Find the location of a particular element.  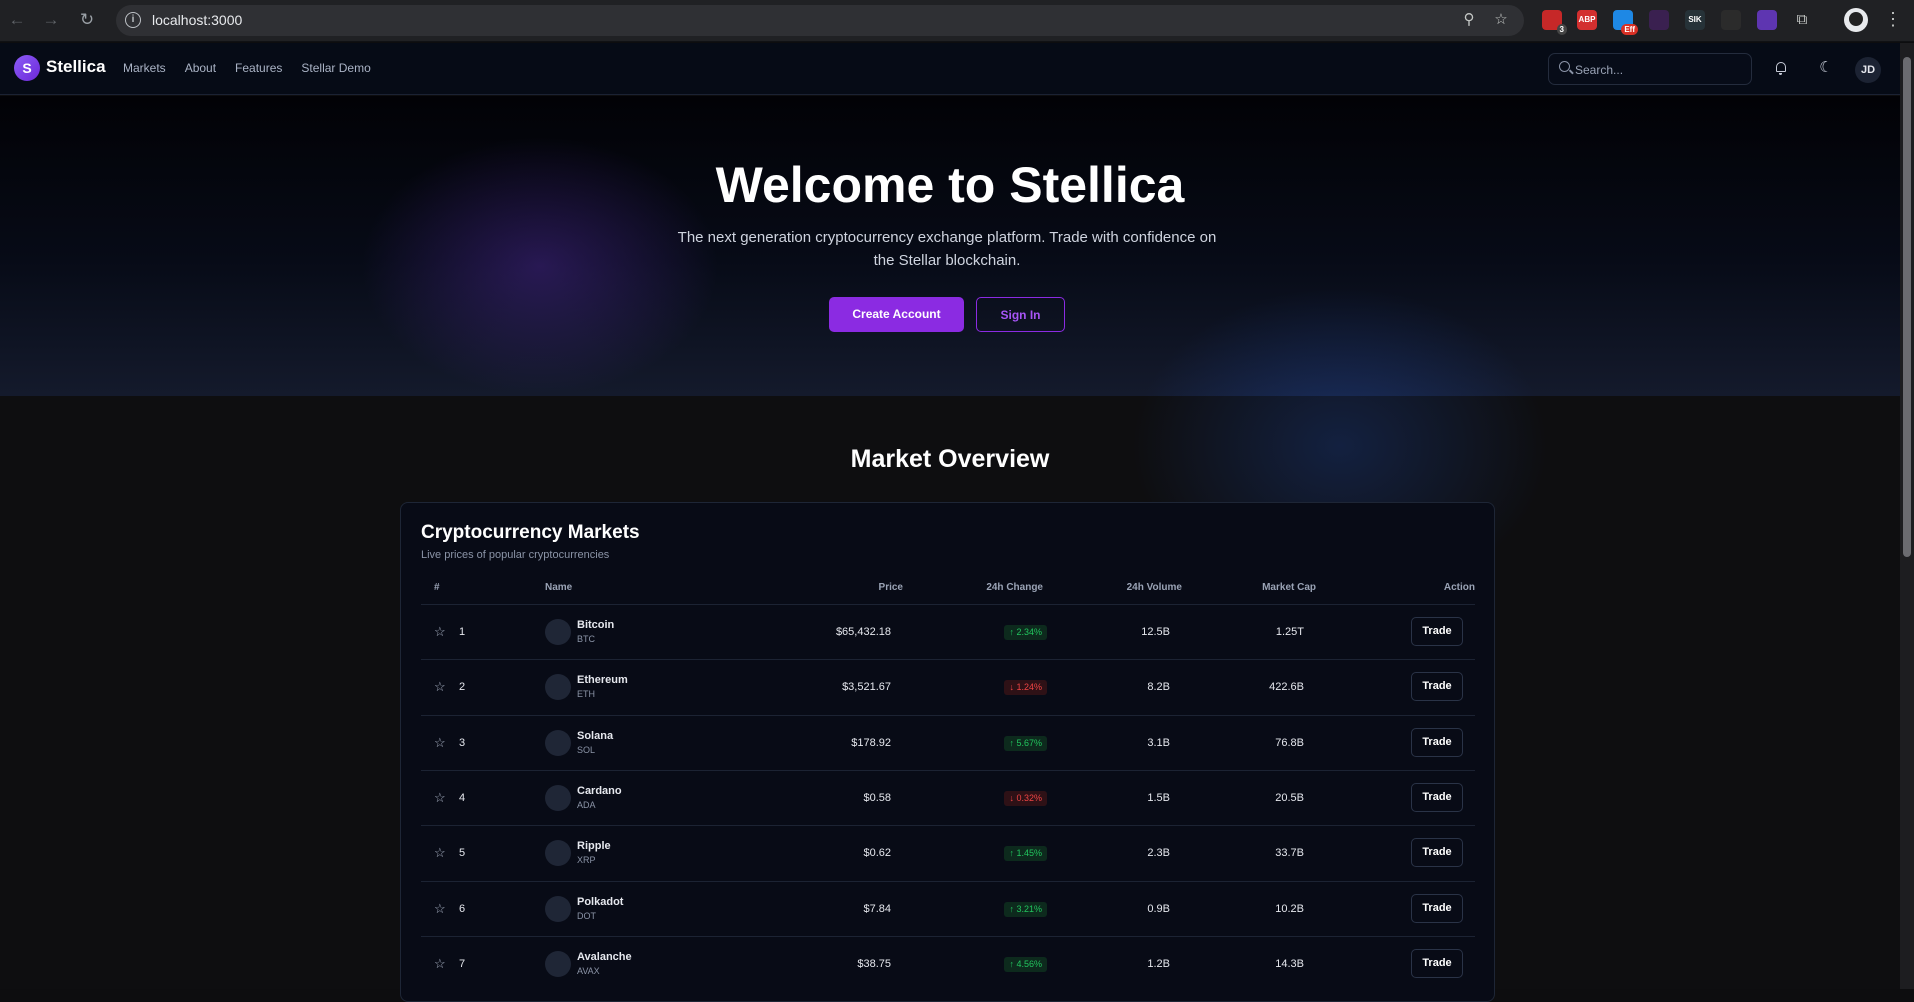

hero-title: Welcome to Stellica is located at coordinates (950, 185).